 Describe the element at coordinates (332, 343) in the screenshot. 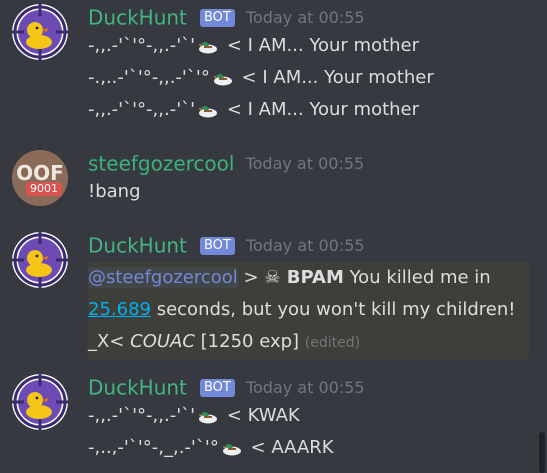

I see `edited-label: (edited)` at that location.